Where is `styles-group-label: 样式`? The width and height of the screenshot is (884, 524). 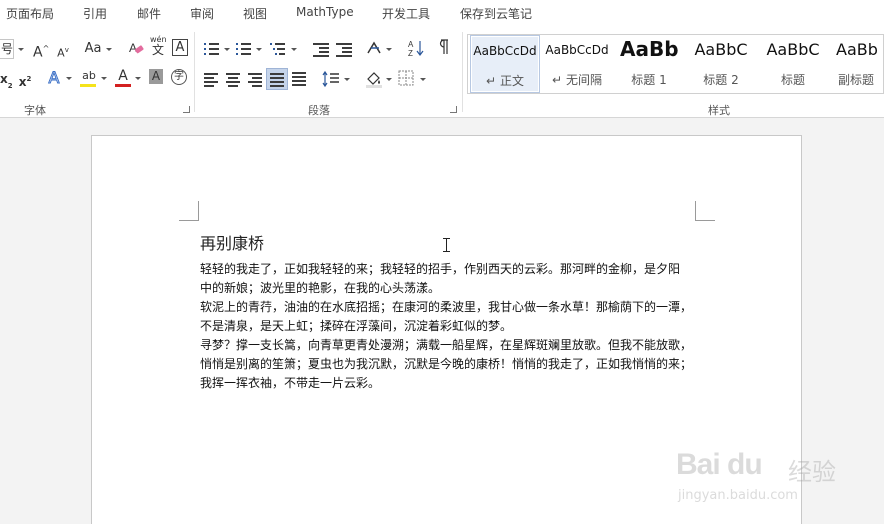
styles-group-label: 样式 is located at coordinates (719, 110).